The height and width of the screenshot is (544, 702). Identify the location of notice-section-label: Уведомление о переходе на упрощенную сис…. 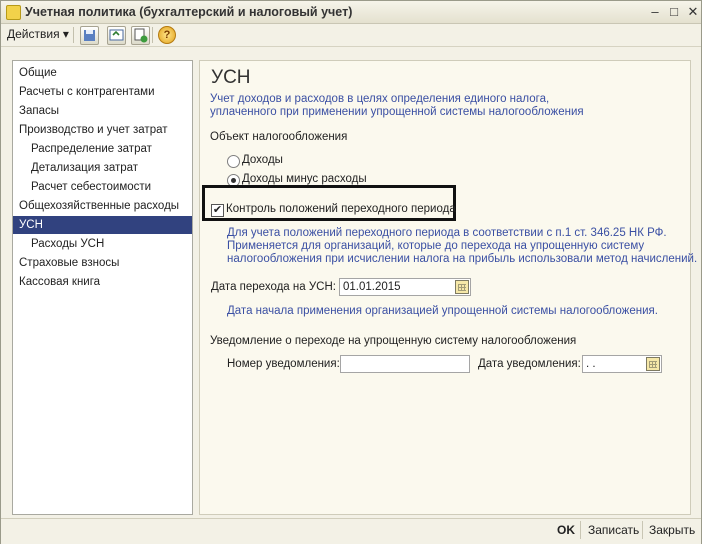
(393, 341).